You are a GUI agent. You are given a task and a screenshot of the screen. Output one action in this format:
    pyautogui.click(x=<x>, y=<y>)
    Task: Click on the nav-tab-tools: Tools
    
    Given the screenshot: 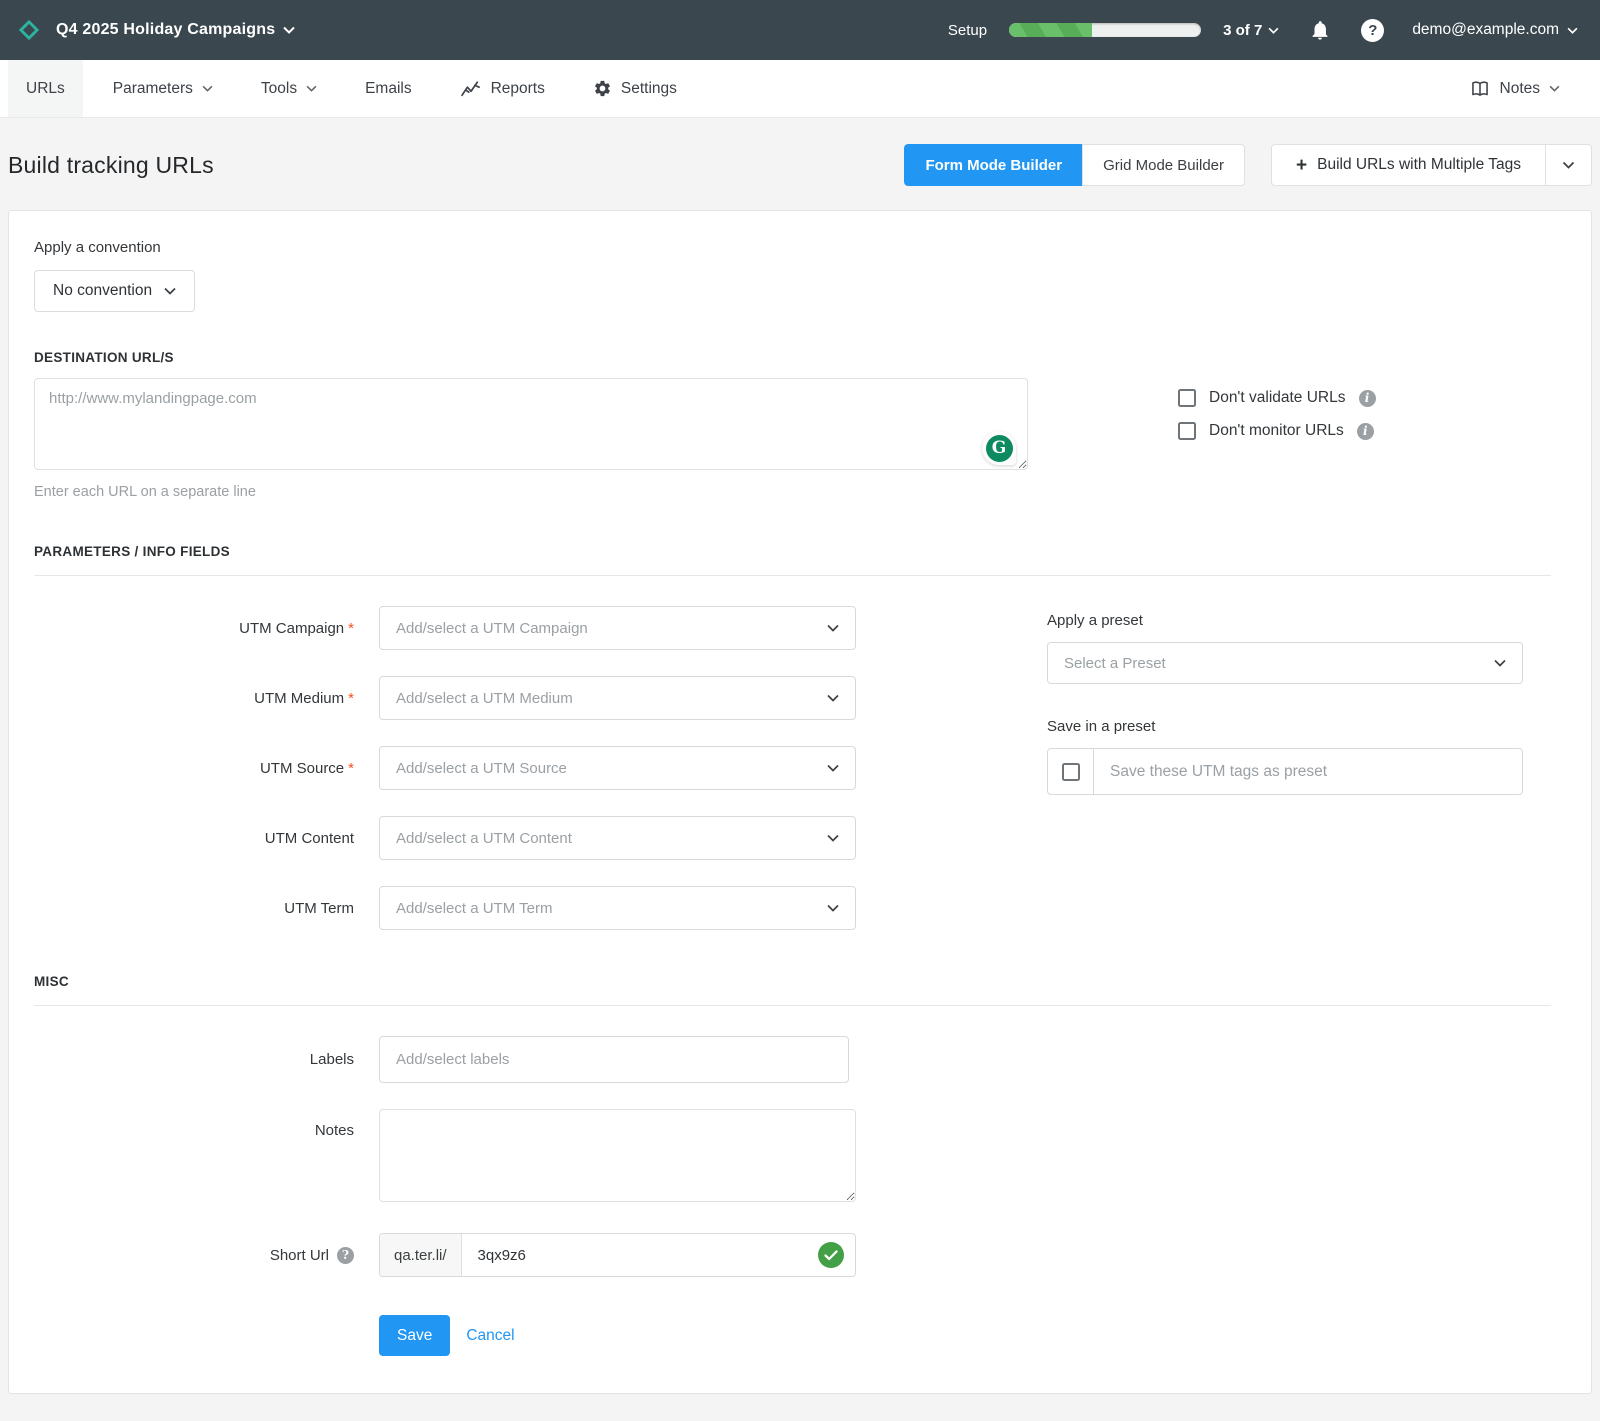 What is the action you would take?
    pyautogui.click(x=289, y=88)
    